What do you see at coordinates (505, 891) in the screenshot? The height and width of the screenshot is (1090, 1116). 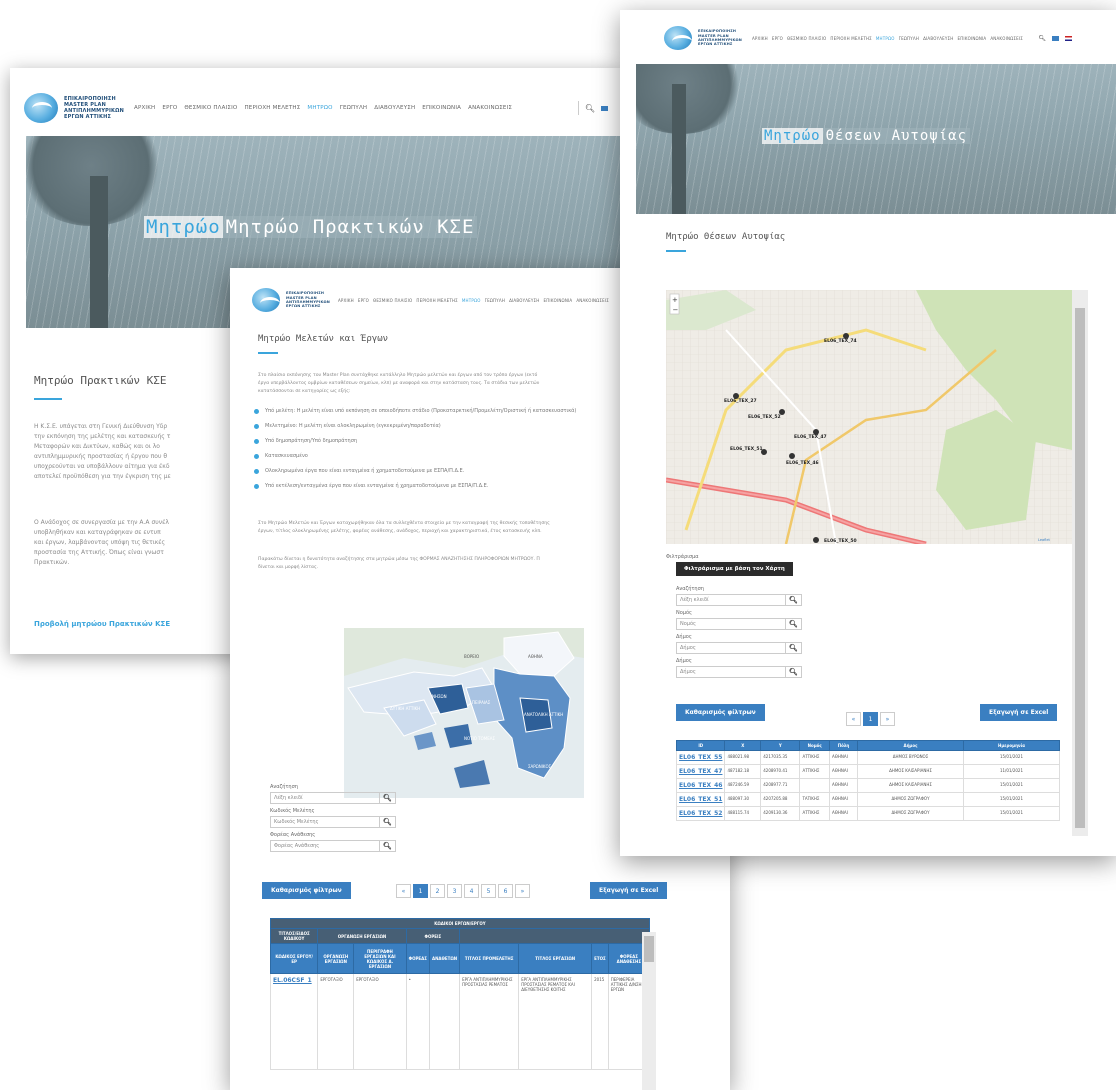 I see `page-link: 6` at bounding box center [505, 891].